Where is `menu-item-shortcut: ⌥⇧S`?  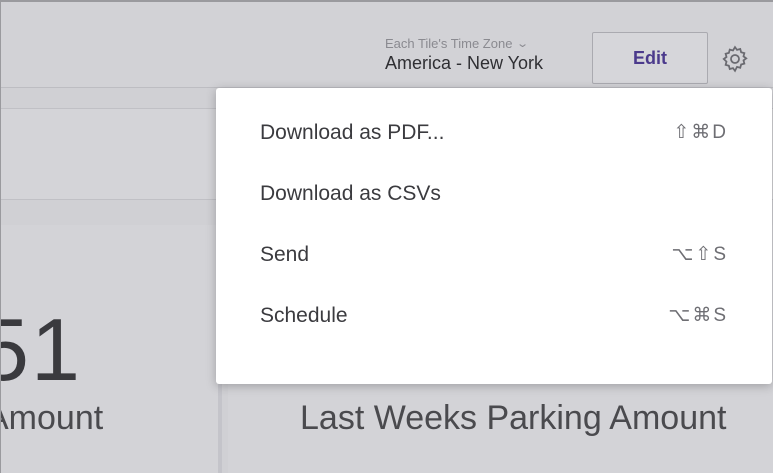
menu-item-shortcut: ⌥⇧S is located at coordinates (699, 254).